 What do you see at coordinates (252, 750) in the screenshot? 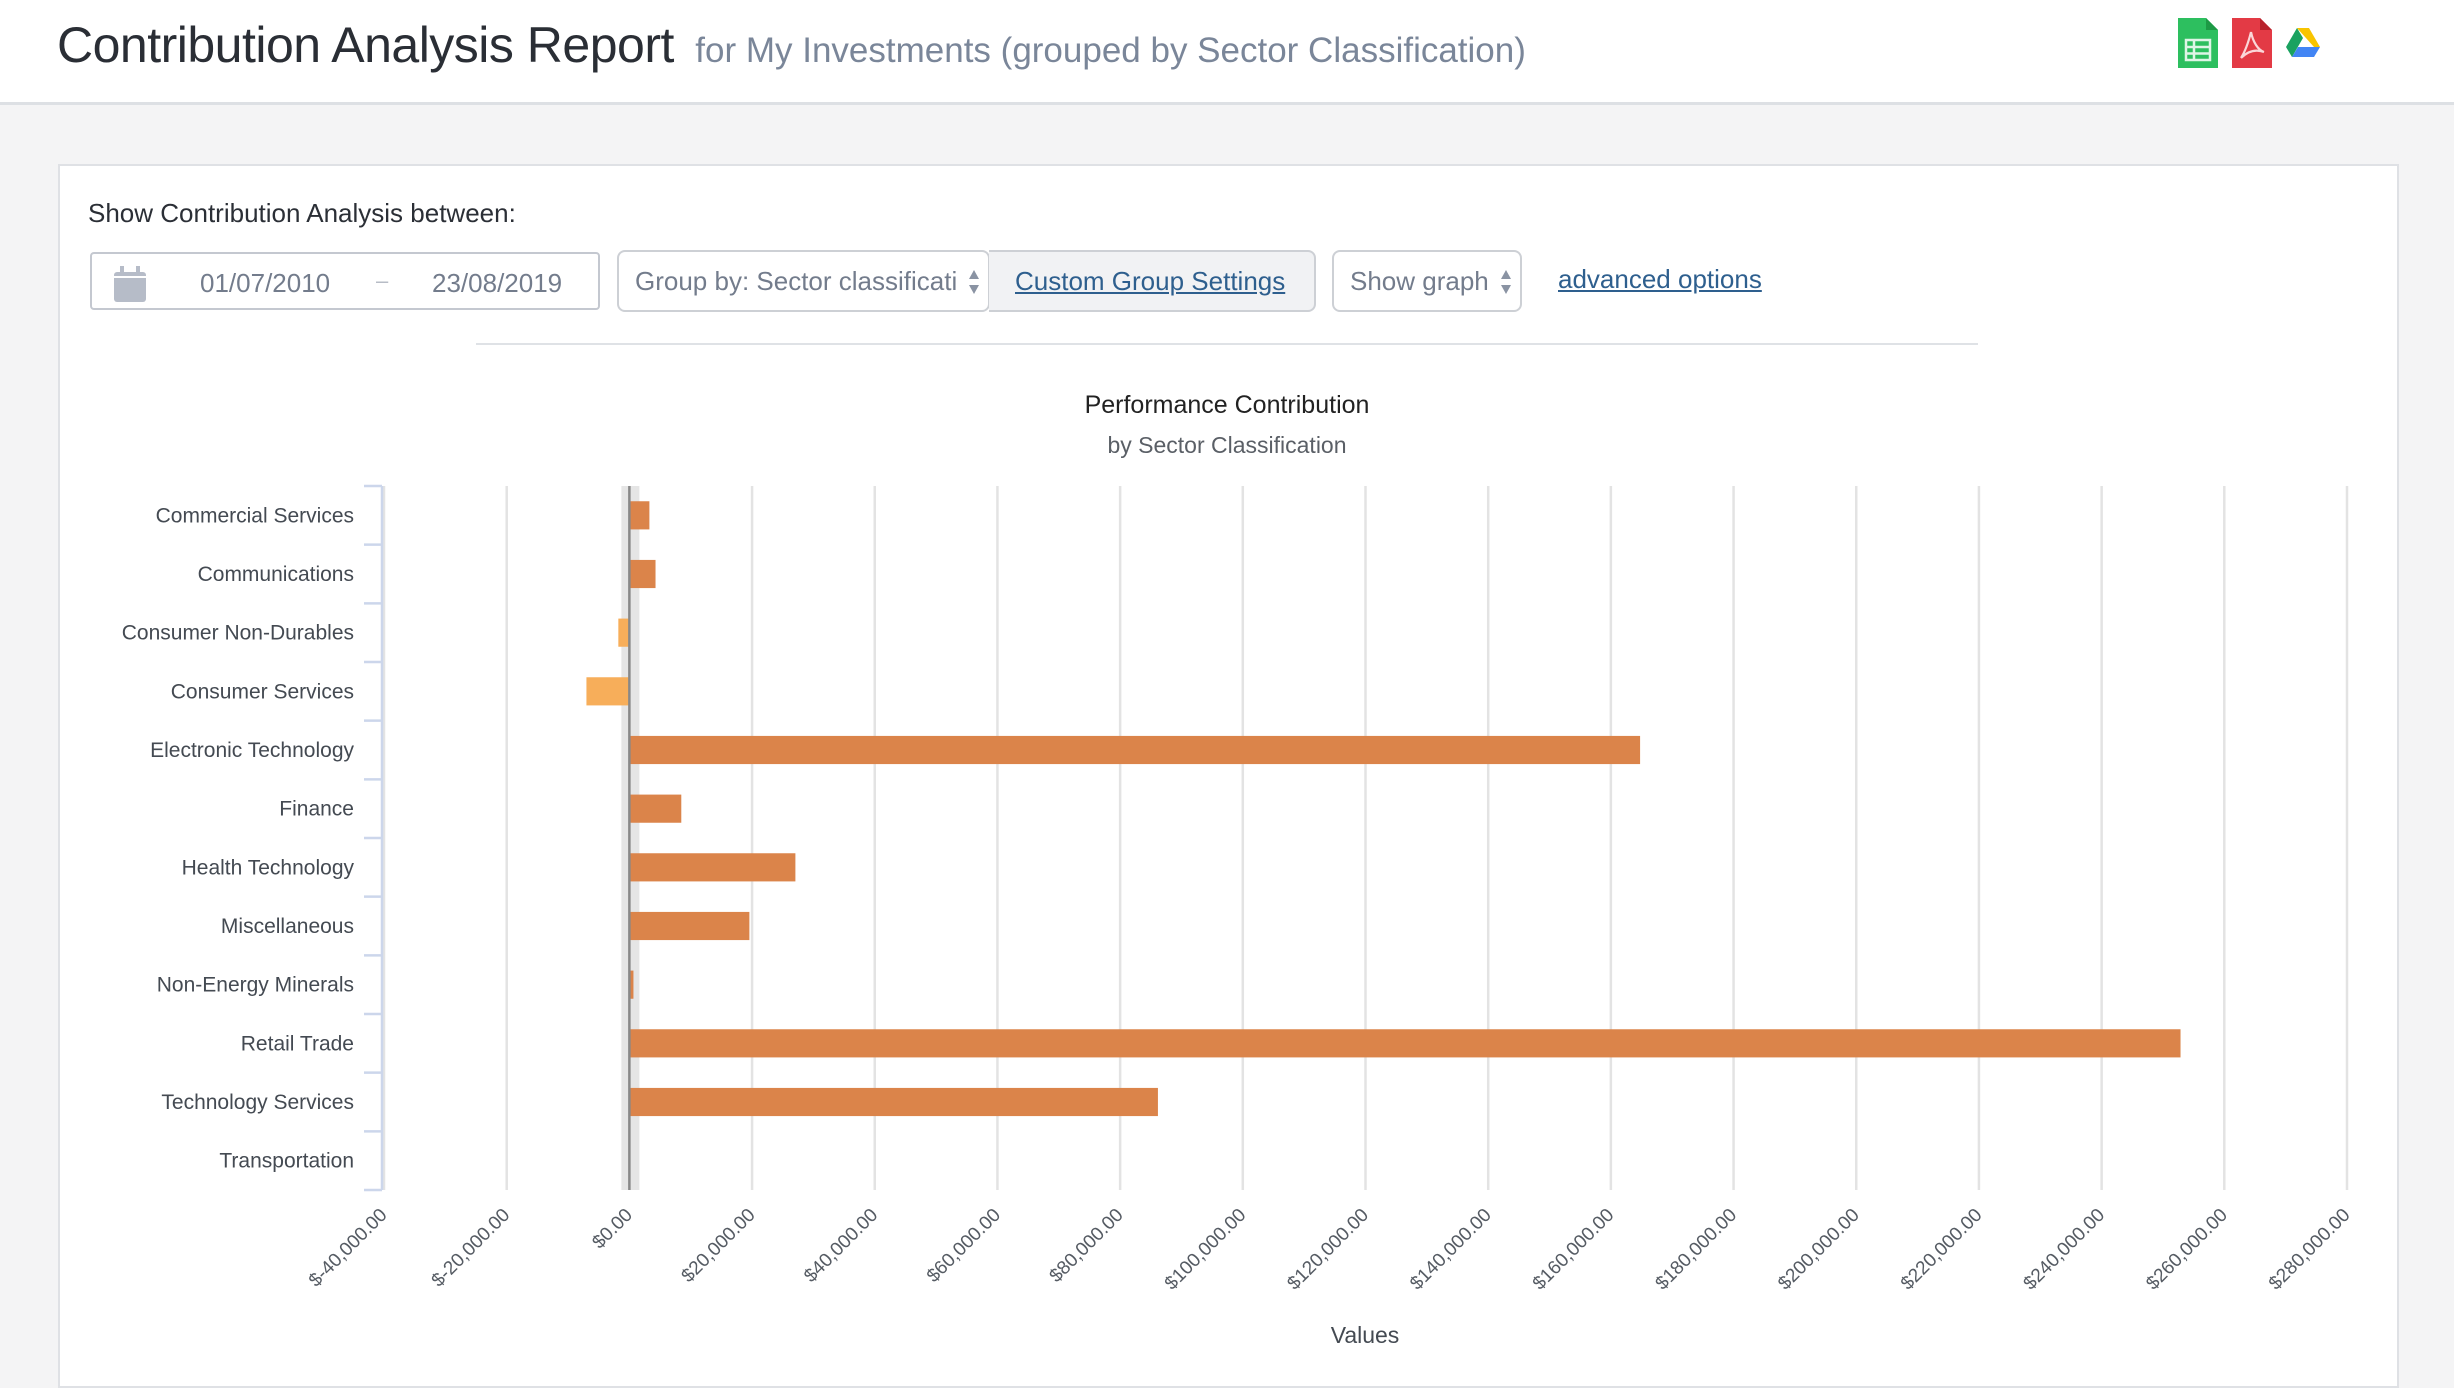
I see `category-label: Electronic Technology` at bounding box center [252, 750].